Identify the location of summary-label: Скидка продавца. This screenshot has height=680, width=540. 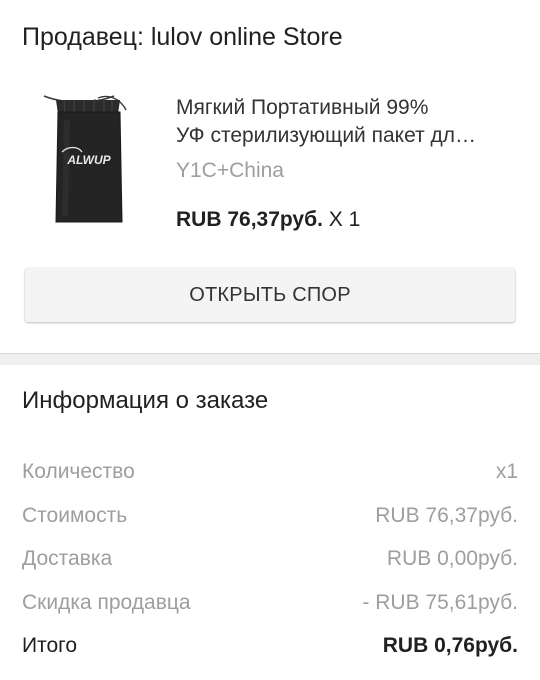
(106, 602).